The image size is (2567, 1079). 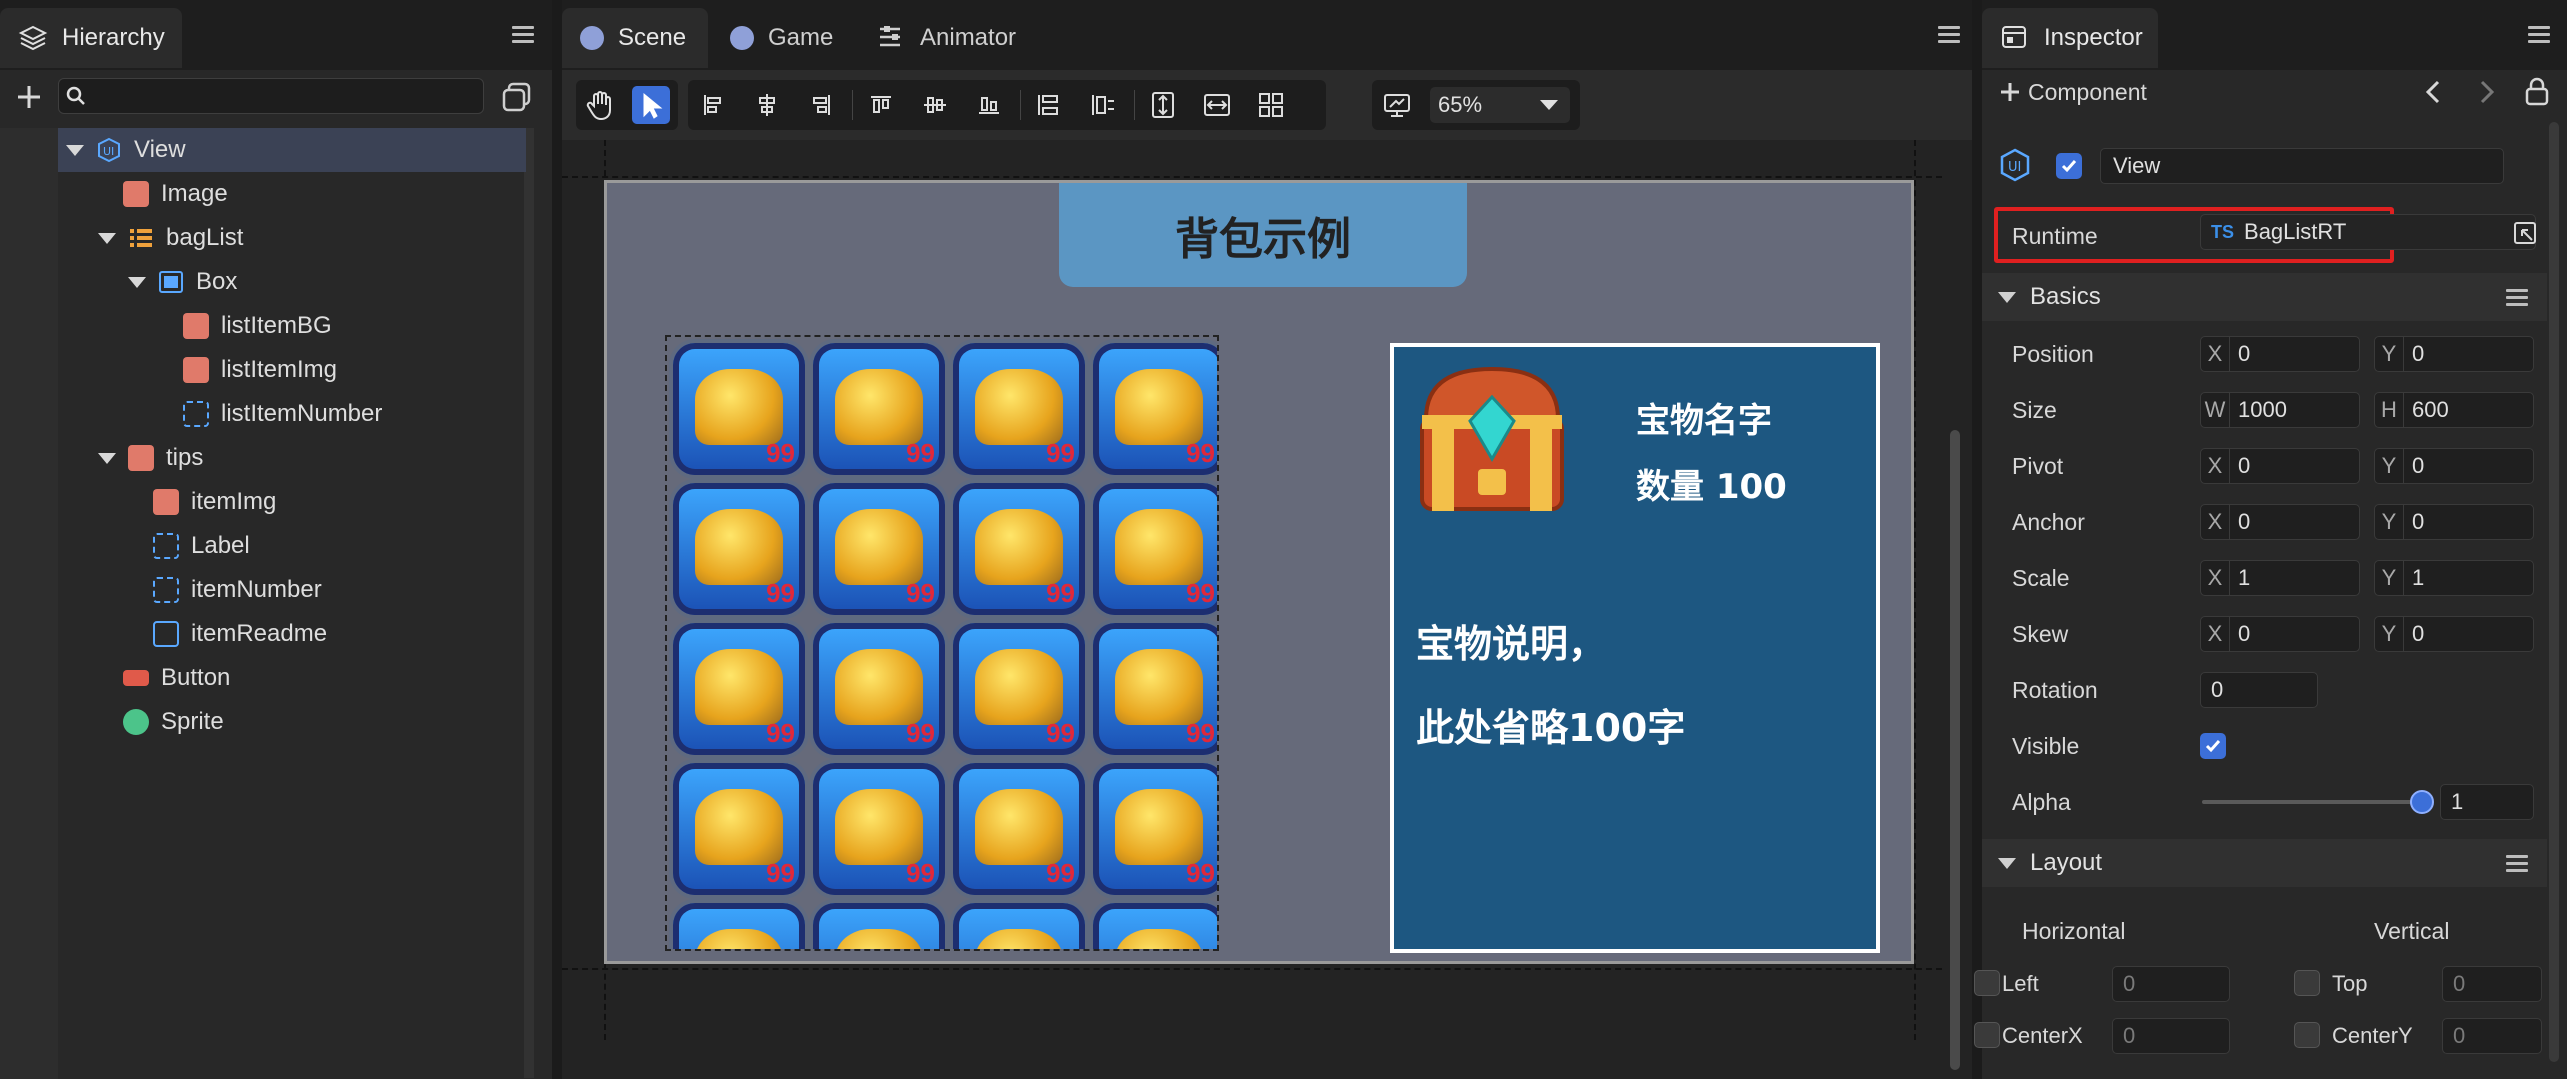 I want to click on layout-section-header: Layout, so click(x=2264, y=863).